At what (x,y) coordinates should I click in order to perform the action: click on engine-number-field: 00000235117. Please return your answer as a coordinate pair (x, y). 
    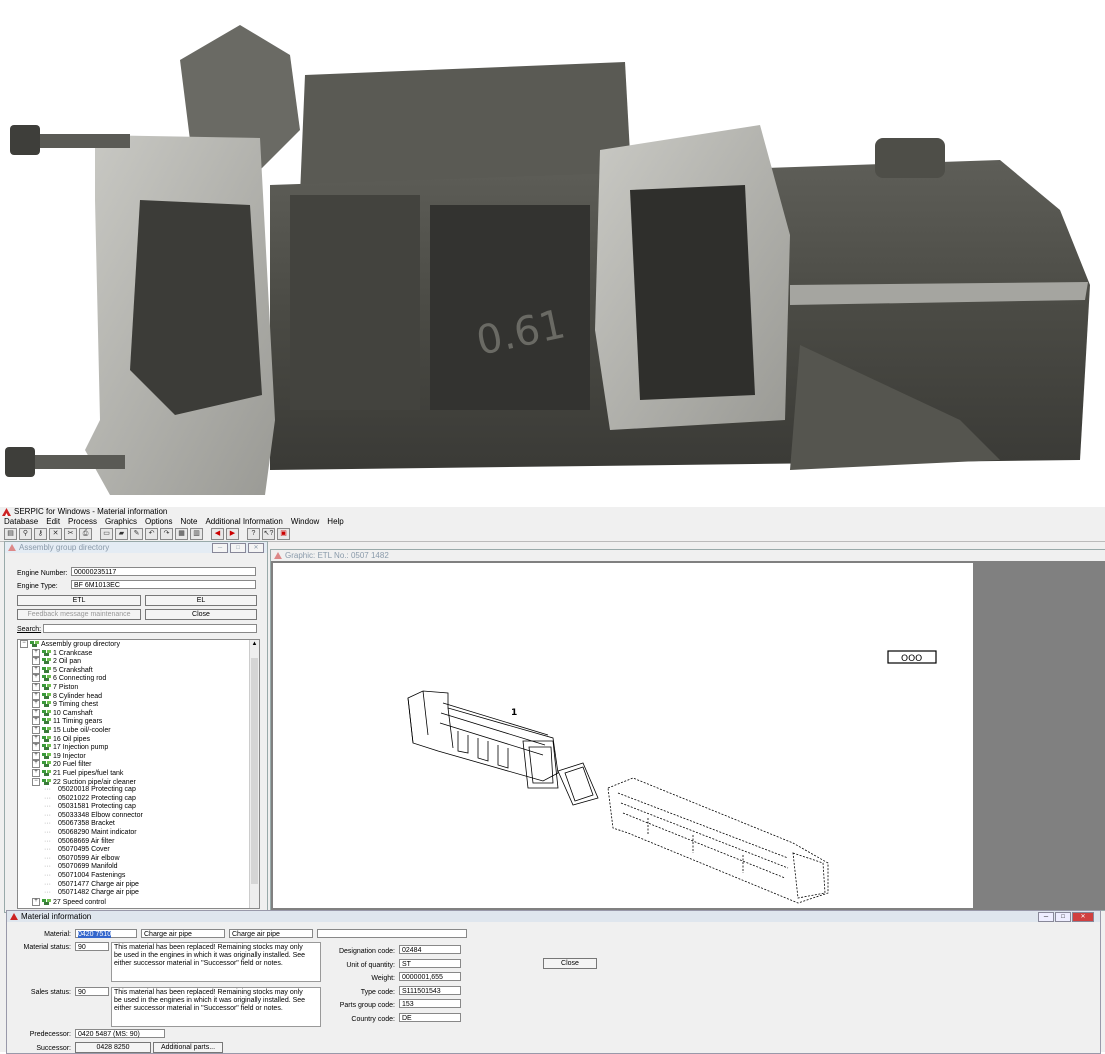
    Looking at the image, I should click on (163, 571).